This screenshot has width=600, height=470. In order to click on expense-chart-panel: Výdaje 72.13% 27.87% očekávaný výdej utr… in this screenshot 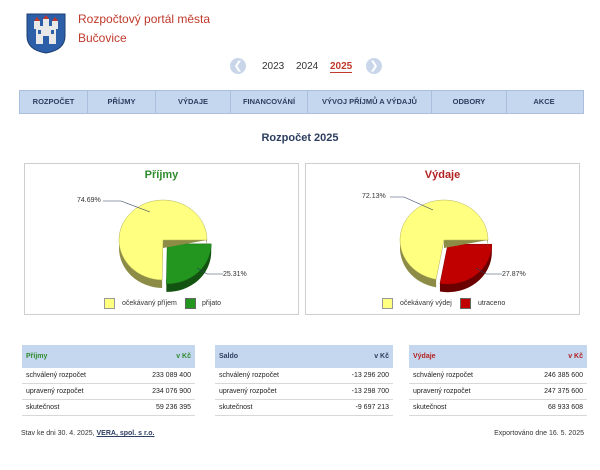, I will do `click(442, 239)`.